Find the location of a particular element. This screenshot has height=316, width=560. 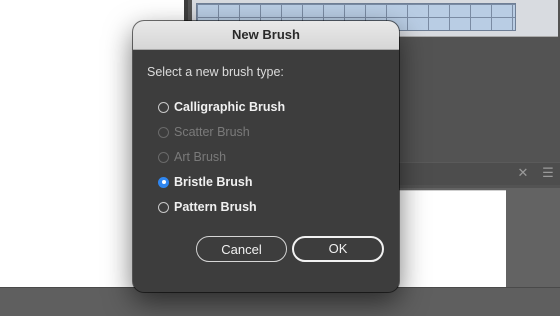

option-calligraphic-brush: Calligraphic Brush is located at coordinates (221, 107).